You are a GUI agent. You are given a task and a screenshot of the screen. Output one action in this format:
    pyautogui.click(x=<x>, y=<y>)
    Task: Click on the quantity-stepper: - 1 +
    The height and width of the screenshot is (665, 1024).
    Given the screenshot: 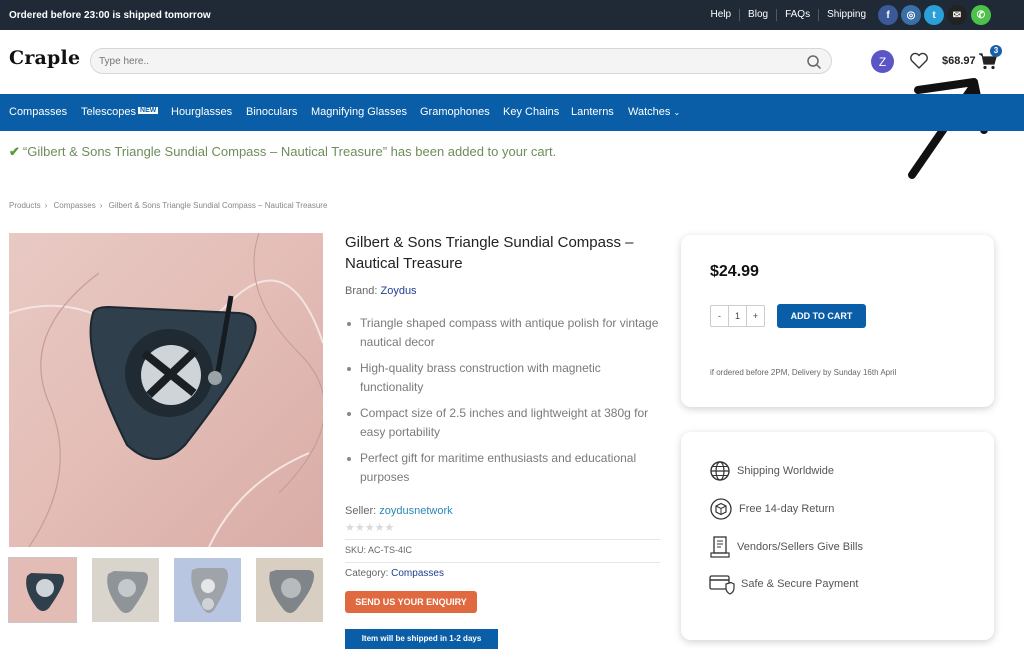 What is the action you would take?
    pyautogui.click(x=737, y=316)
    